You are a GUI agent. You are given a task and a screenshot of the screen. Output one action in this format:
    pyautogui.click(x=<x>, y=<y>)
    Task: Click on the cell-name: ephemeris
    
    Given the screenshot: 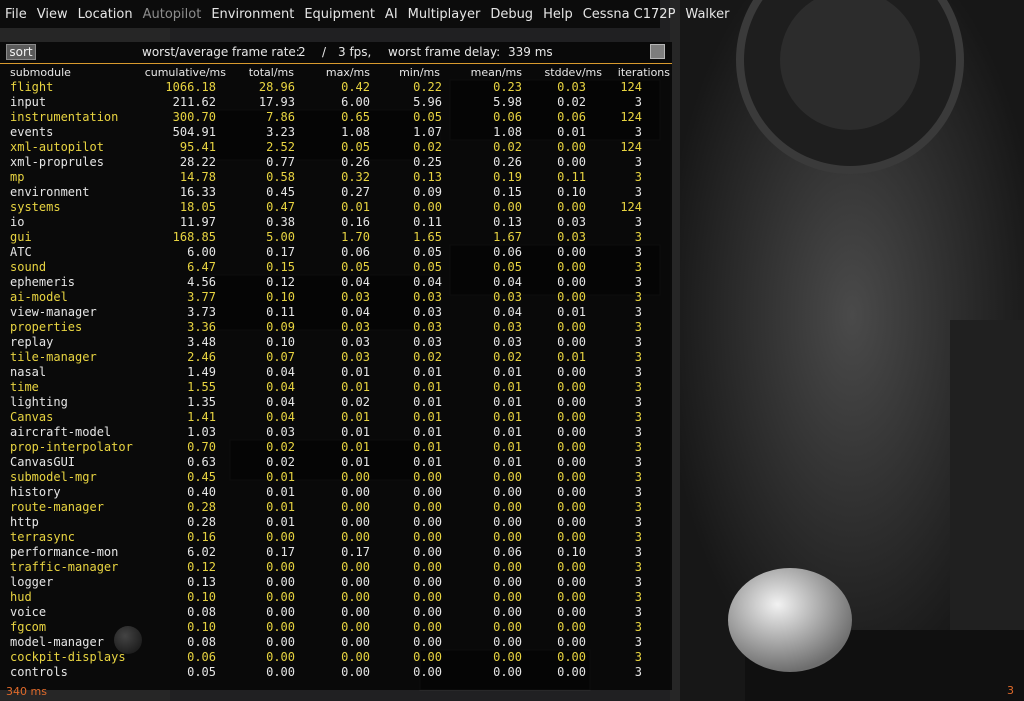 What is the action you would take?
    pyautogui.click(x=43, y=282)
    